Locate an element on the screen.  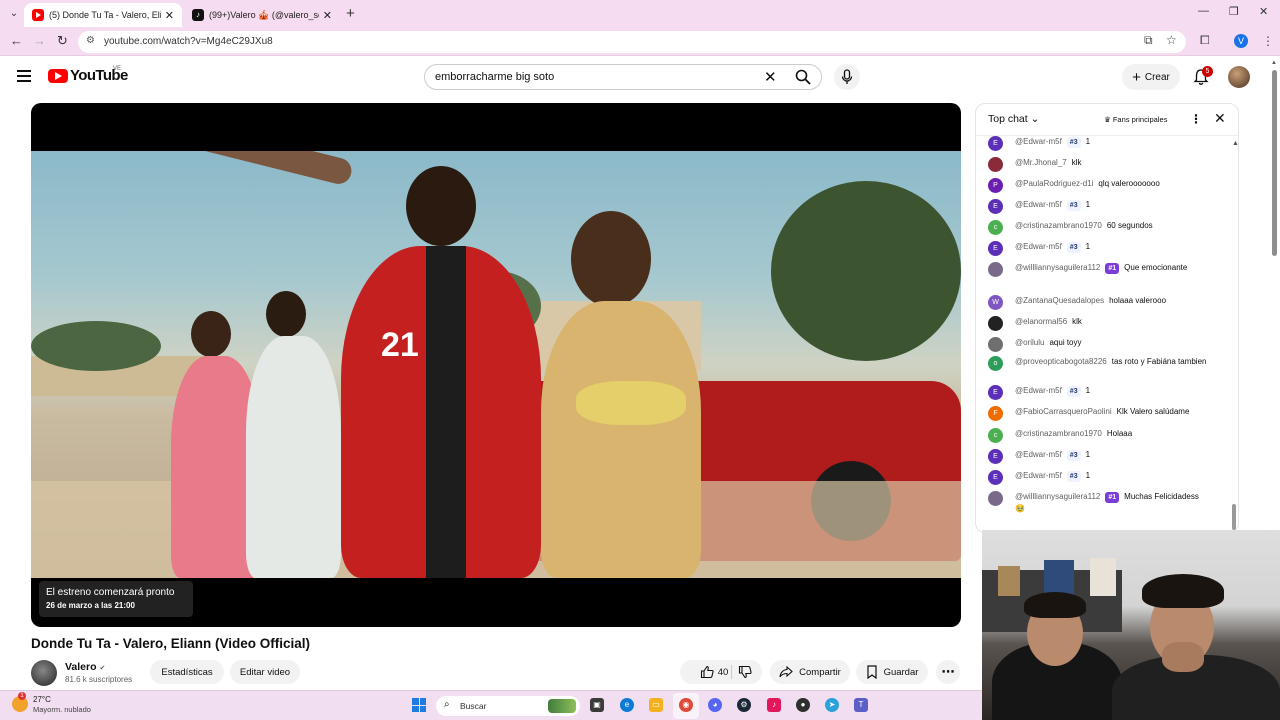
chat-author-avatar: o is located at coordinates (995, 363).